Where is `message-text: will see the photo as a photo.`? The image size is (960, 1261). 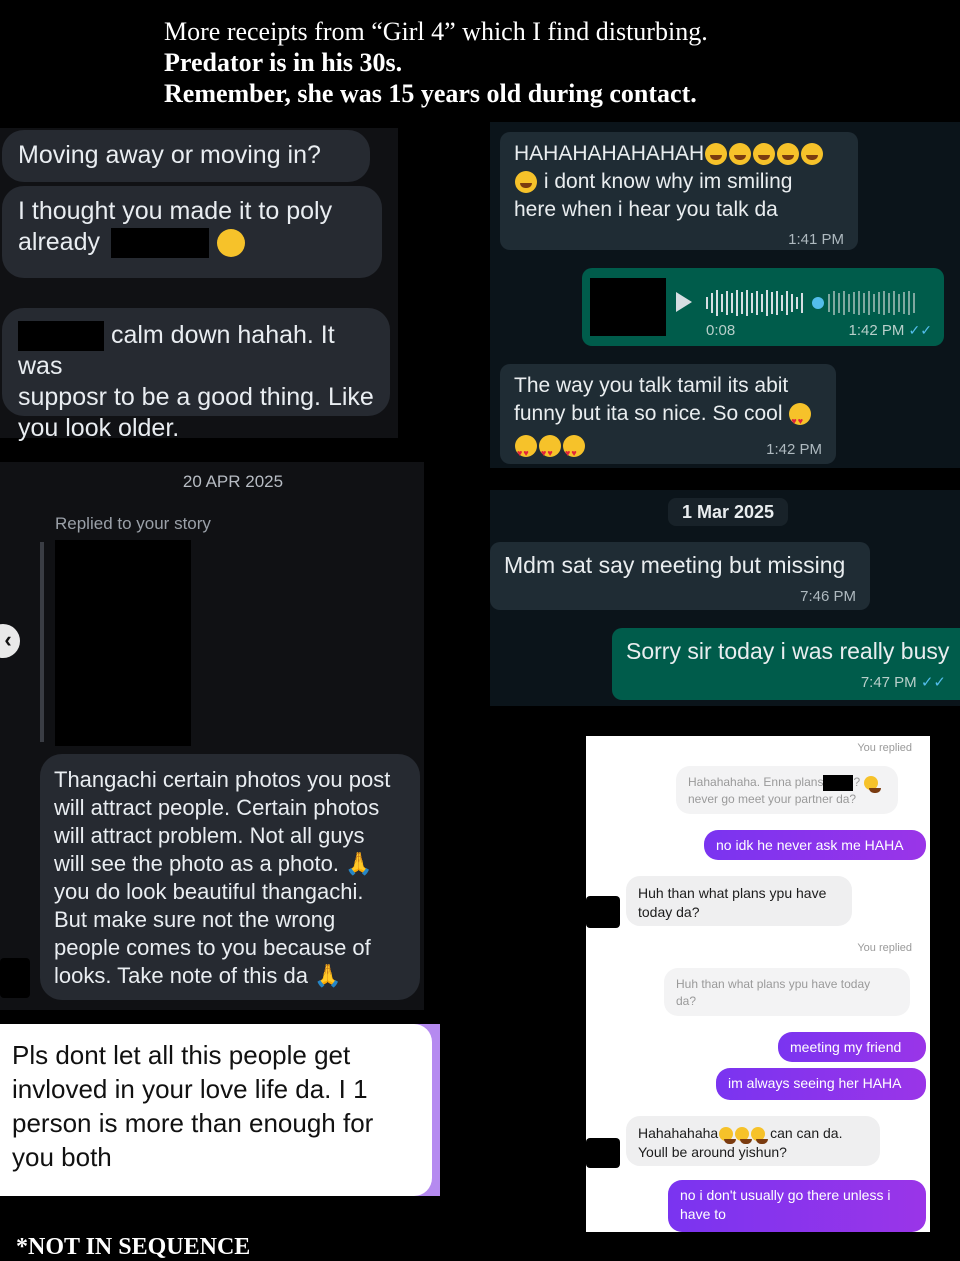 message-text: will see the photo as a photo. is located at coordinates (196, 863).